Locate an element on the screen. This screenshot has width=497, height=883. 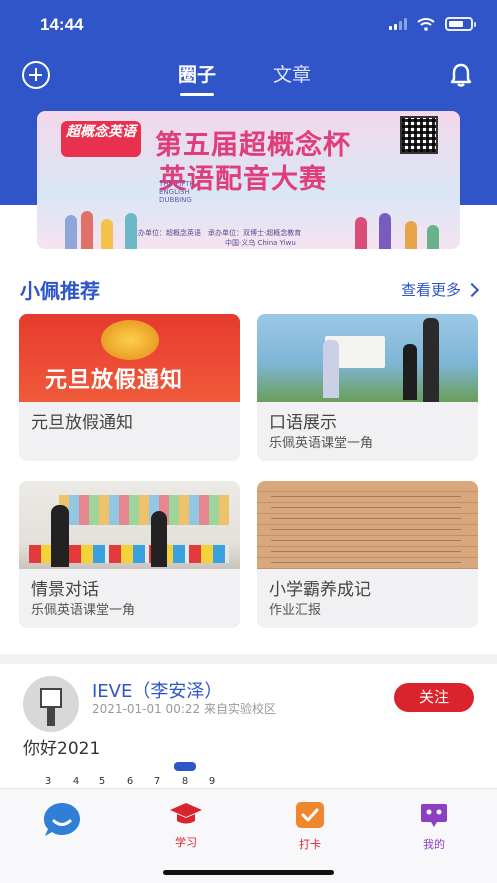
chevron-right-icon is located at coordinates (472, 289).